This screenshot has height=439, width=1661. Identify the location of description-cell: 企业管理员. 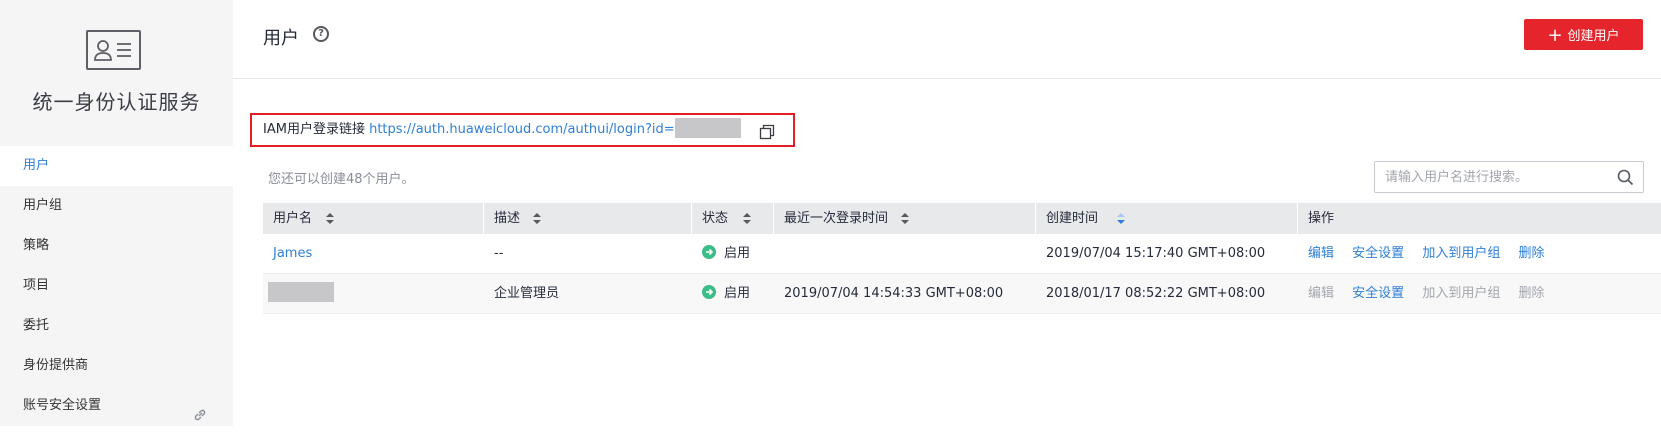
(527, 293).